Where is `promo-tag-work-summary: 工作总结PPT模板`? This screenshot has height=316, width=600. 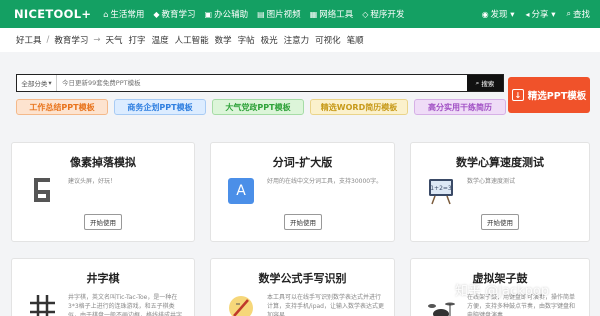
promo-tag-work-summary: 工作总结PPT模板 is located at coordinates (62, 107).